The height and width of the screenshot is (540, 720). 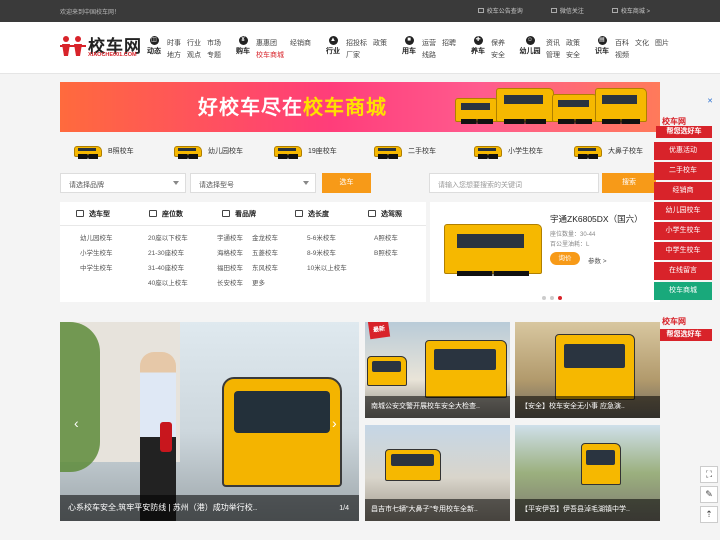 What do you see at coordinates (514, 183) in the screenshot?
I see `keyword-search-input: 请输入您想要搜索的关键词` at bounding box center [514, 183].